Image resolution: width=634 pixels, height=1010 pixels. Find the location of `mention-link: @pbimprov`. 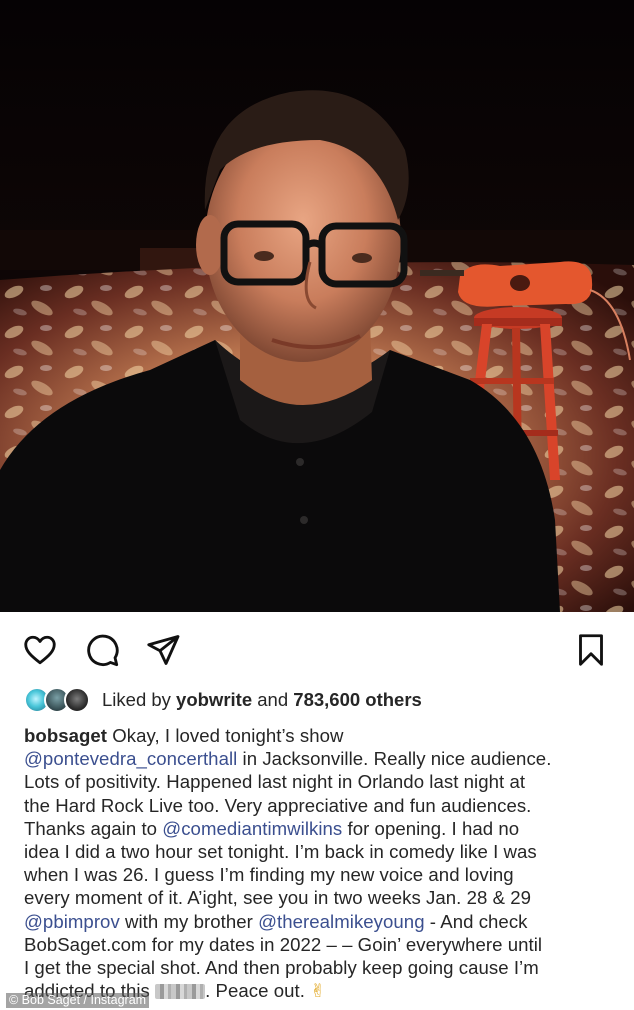

mention-link: @pbimprov is located at coordinates (72, 921).